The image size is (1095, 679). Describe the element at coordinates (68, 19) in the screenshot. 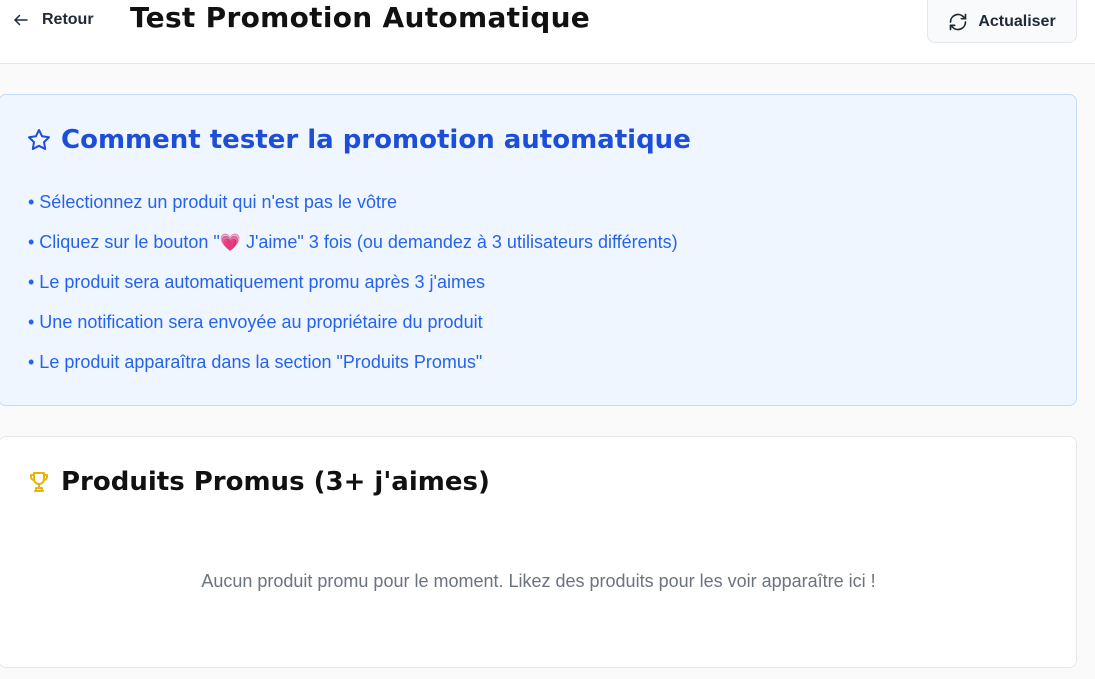

I see `back-button-label: Retour` at that location.